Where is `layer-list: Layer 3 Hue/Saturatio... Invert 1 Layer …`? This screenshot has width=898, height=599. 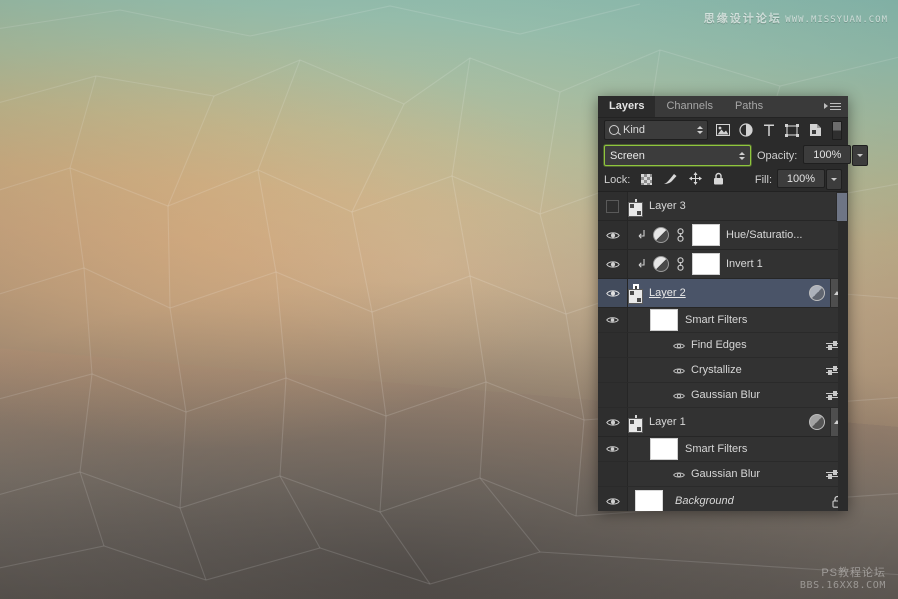
layer-list: Layer 3 Hue/Saturatio... Invert 1 Layer … is located at coordinates (723, 351).